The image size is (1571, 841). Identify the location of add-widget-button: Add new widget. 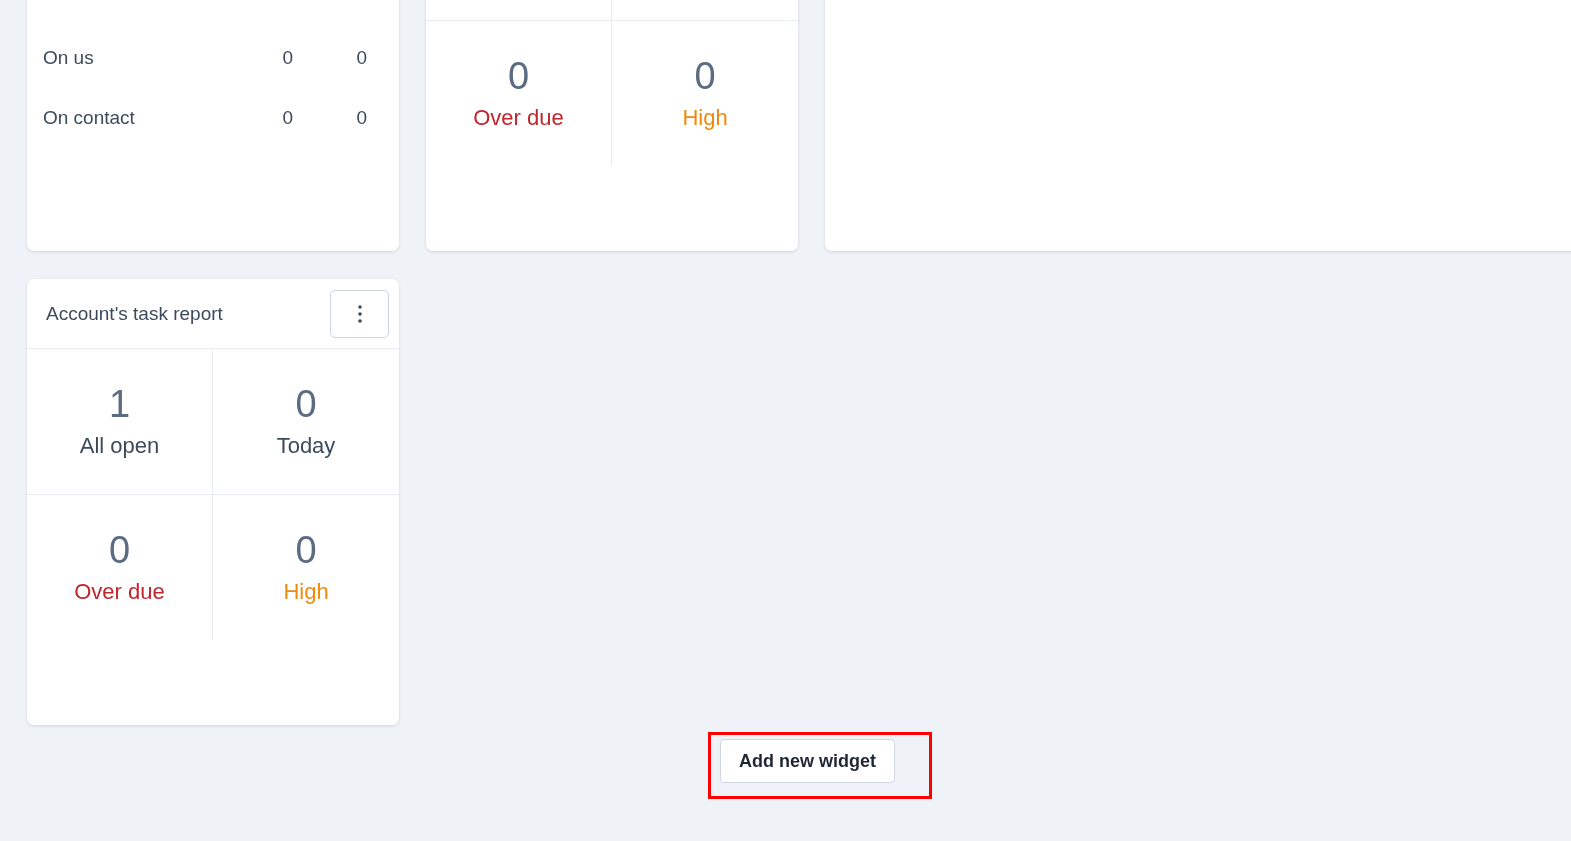
(807, 761).